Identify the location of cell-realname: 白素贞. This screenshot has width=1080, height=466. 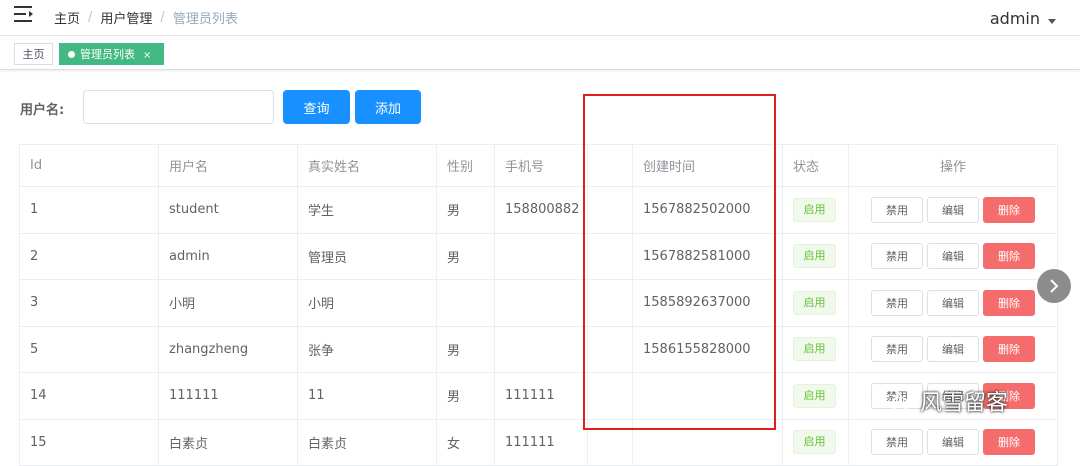
(367, 442).